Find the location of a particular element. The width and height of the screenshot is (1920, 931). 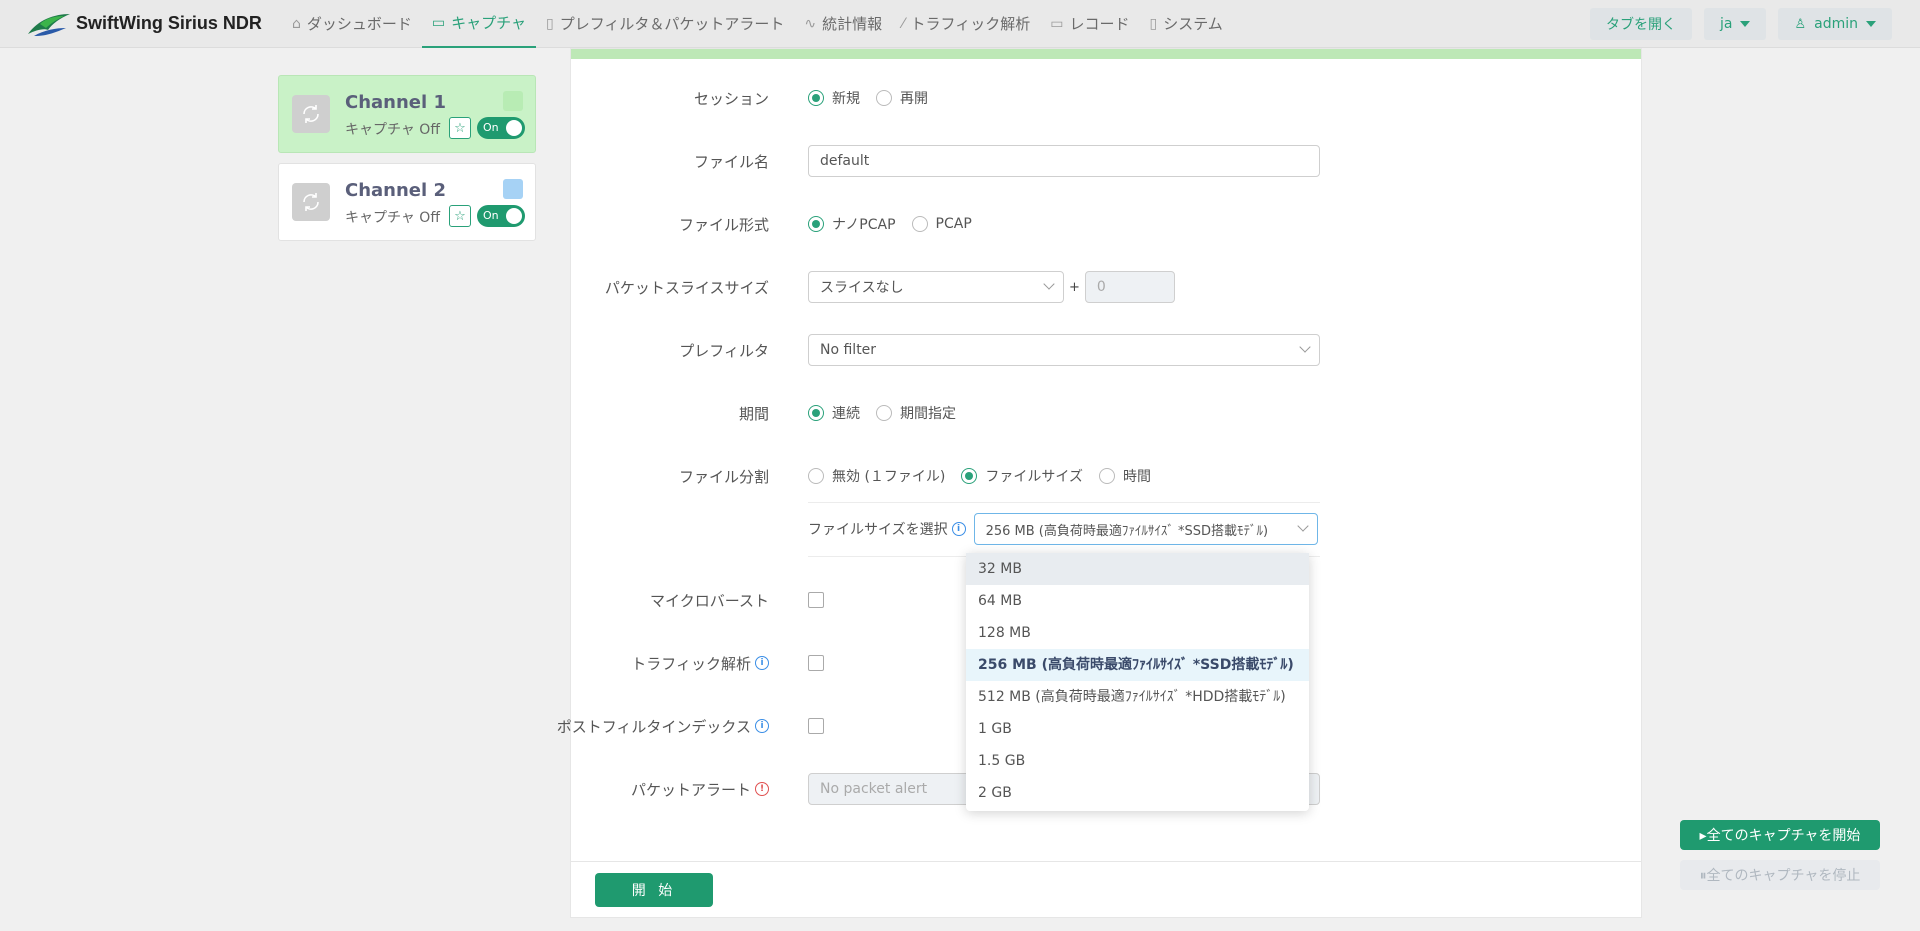

swift-logo-icon is located at coordinates (49, 24).